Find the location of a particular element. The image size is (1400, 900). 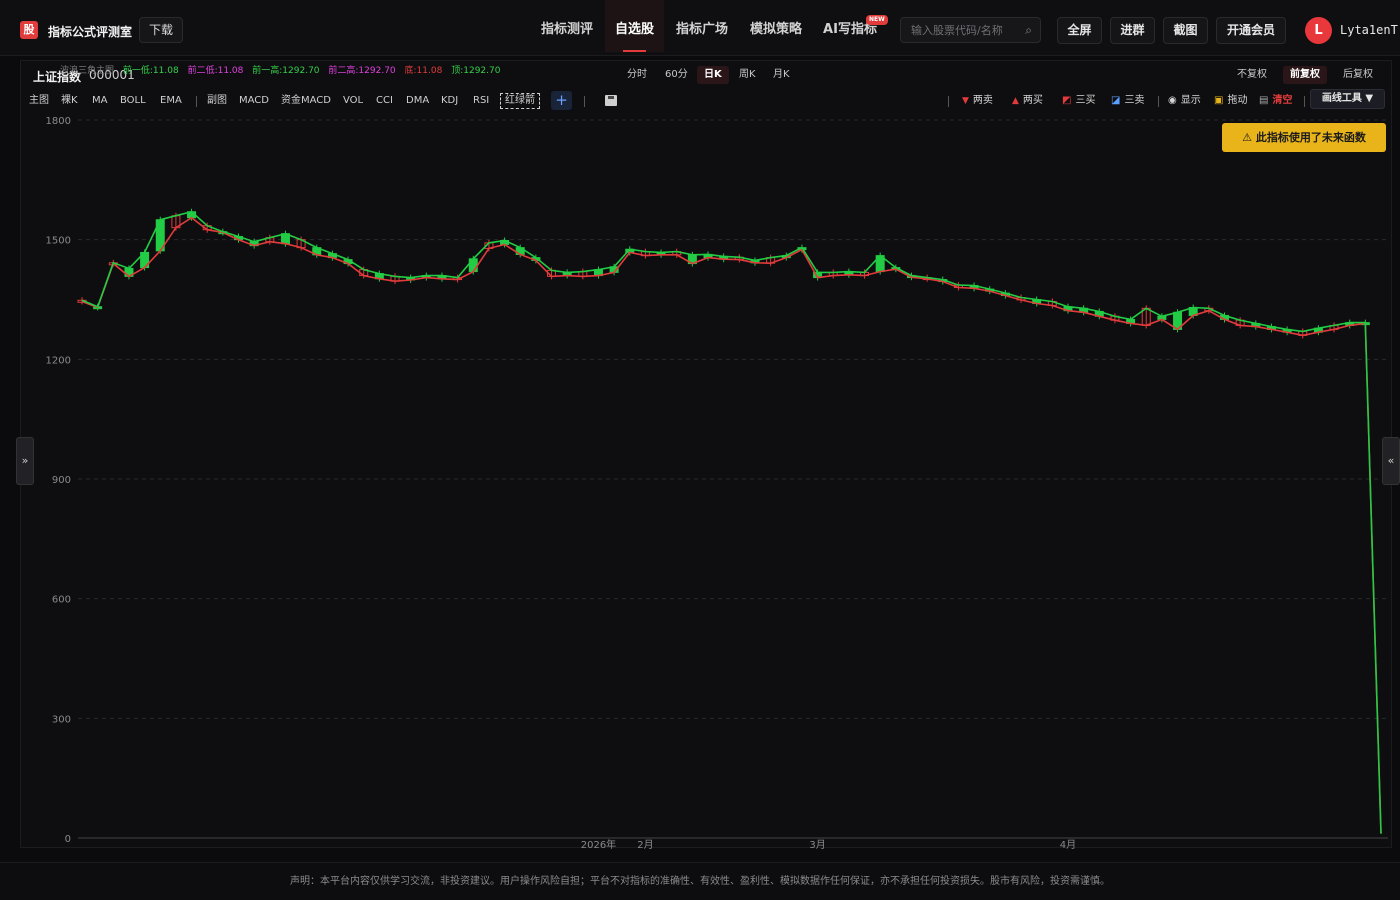

candle-body is located at coordinates (473, 265).